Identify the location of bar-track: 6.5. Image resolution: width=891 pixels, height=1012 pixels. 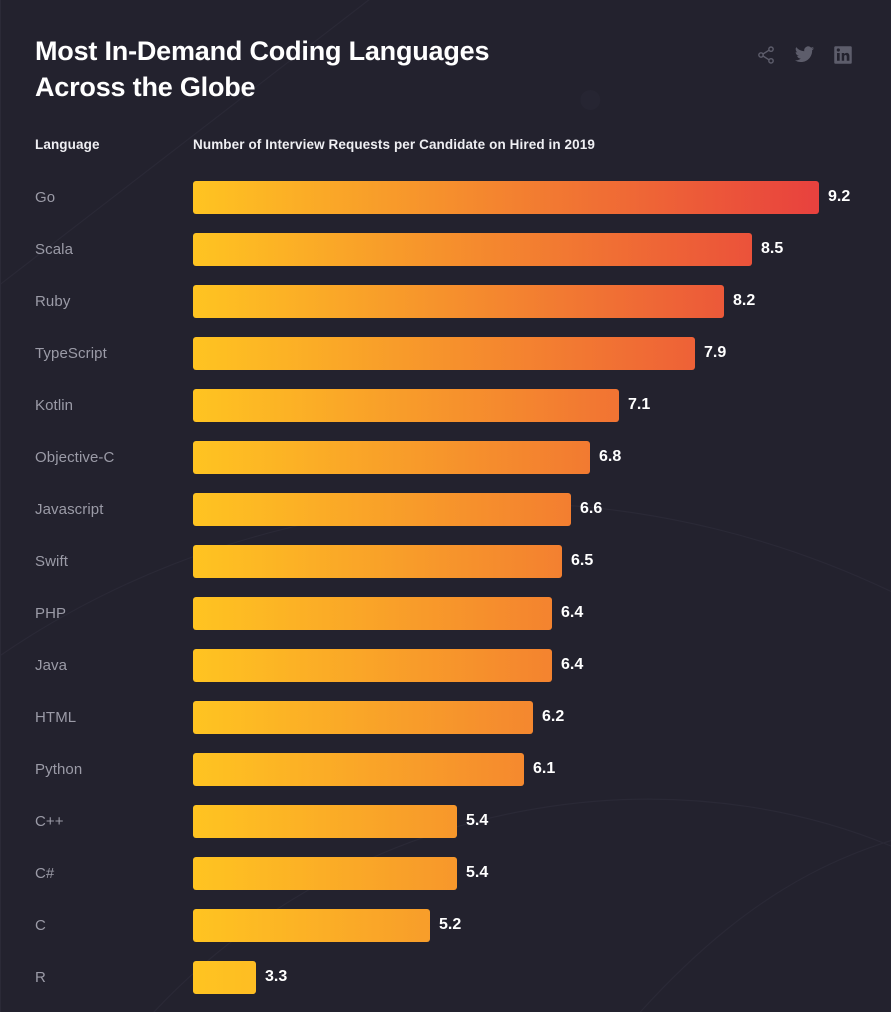
(524, 561).